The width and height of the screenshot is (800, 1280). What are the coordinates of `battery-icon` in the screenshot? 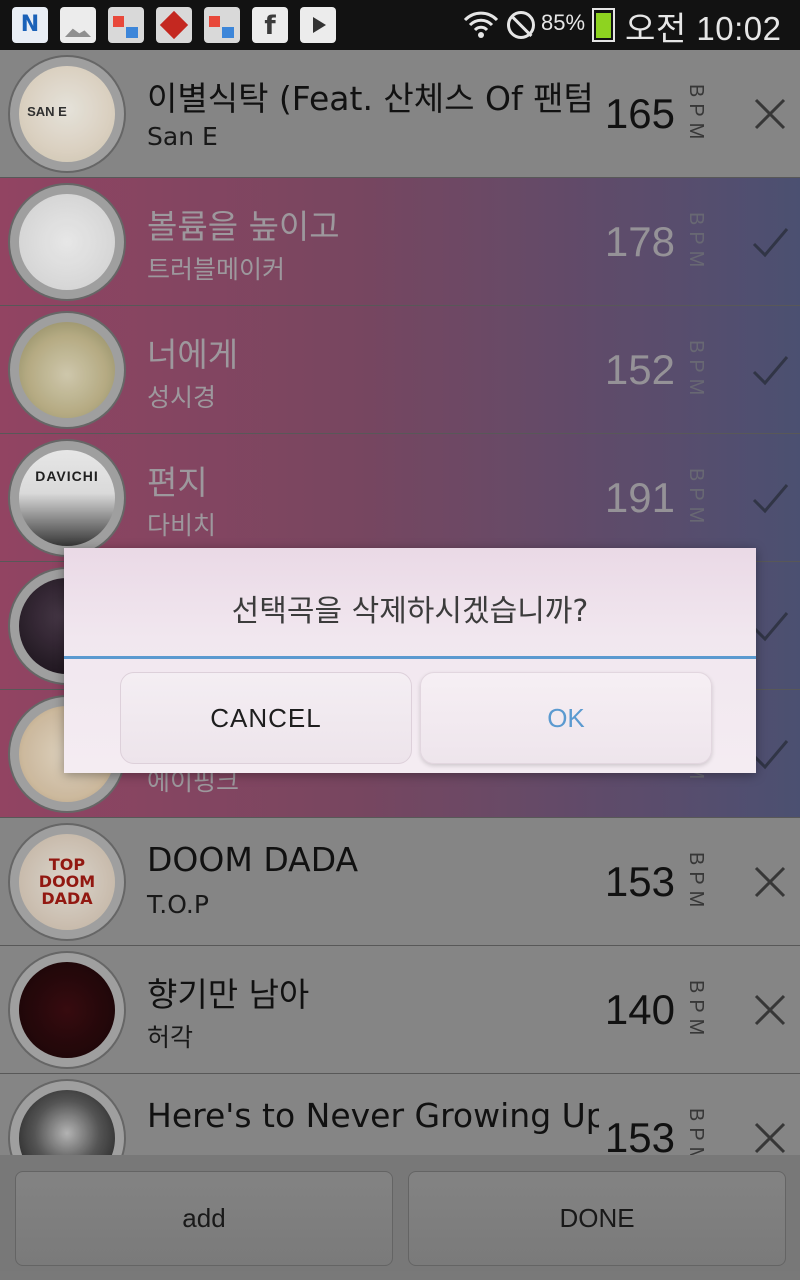 It's located at (603, 25).